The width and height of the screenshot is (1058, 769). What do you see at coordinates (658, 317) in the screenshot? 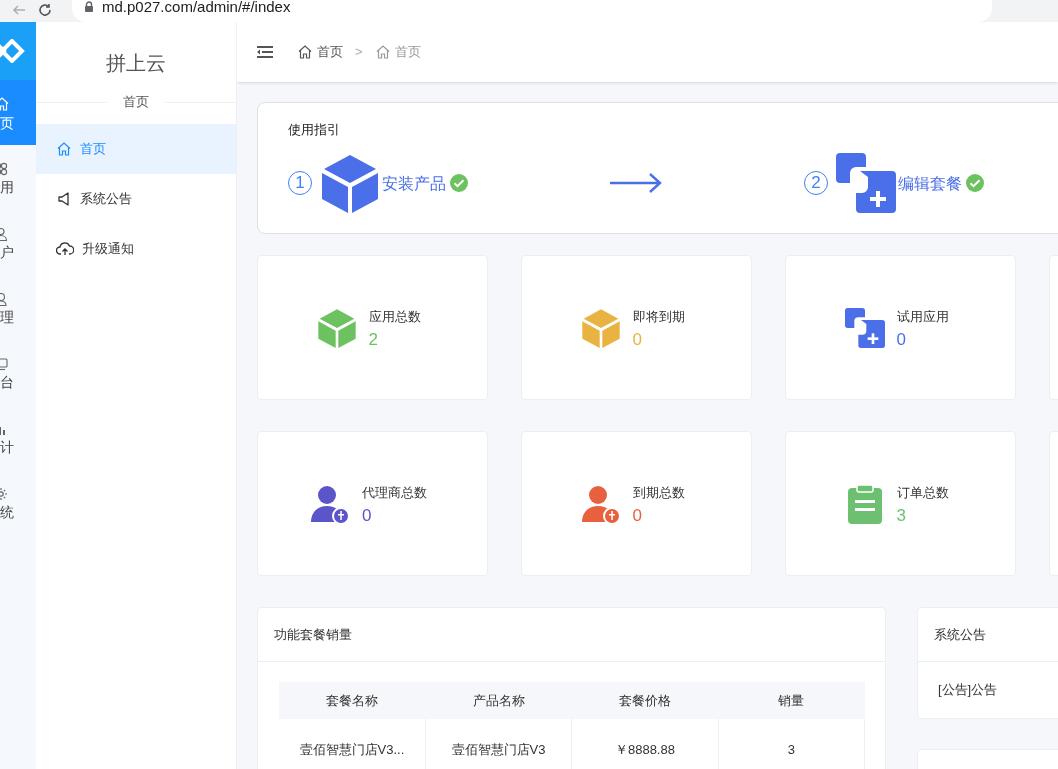
I see `stat-label: 即将到期` at bounding box center [658, 317].